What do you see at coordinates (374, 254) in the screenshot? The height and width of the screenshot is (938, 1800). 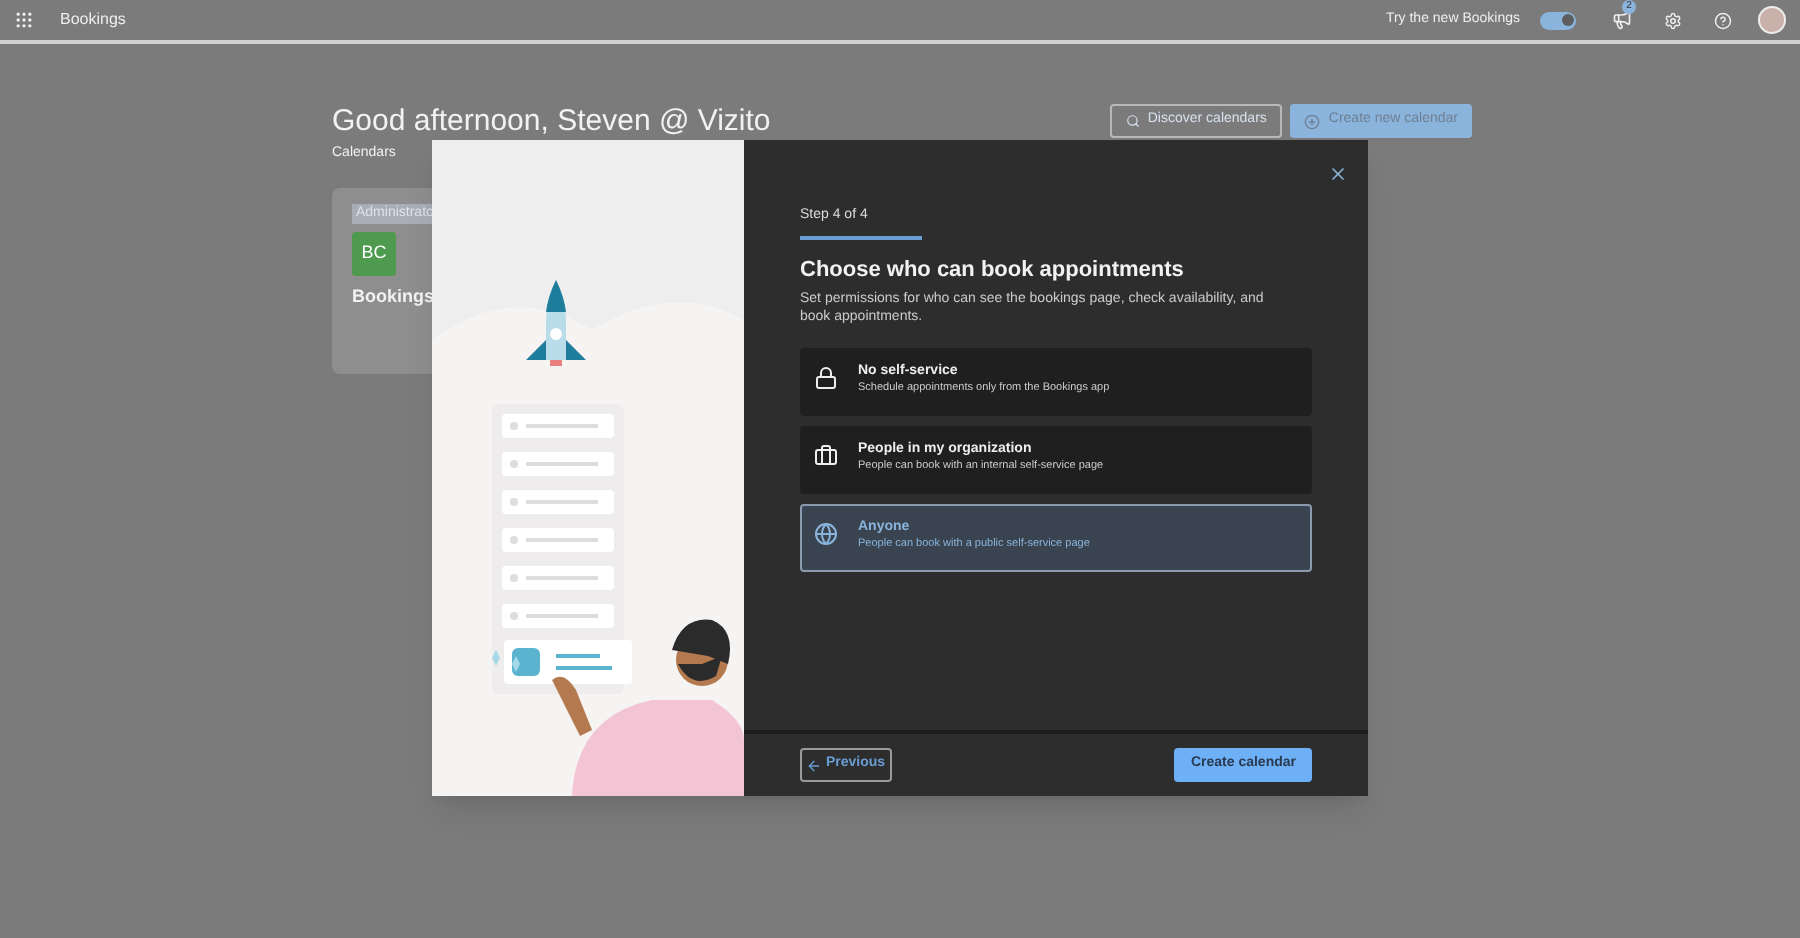 I see `calendar-initials: BC` at bounding box center [374, 254].